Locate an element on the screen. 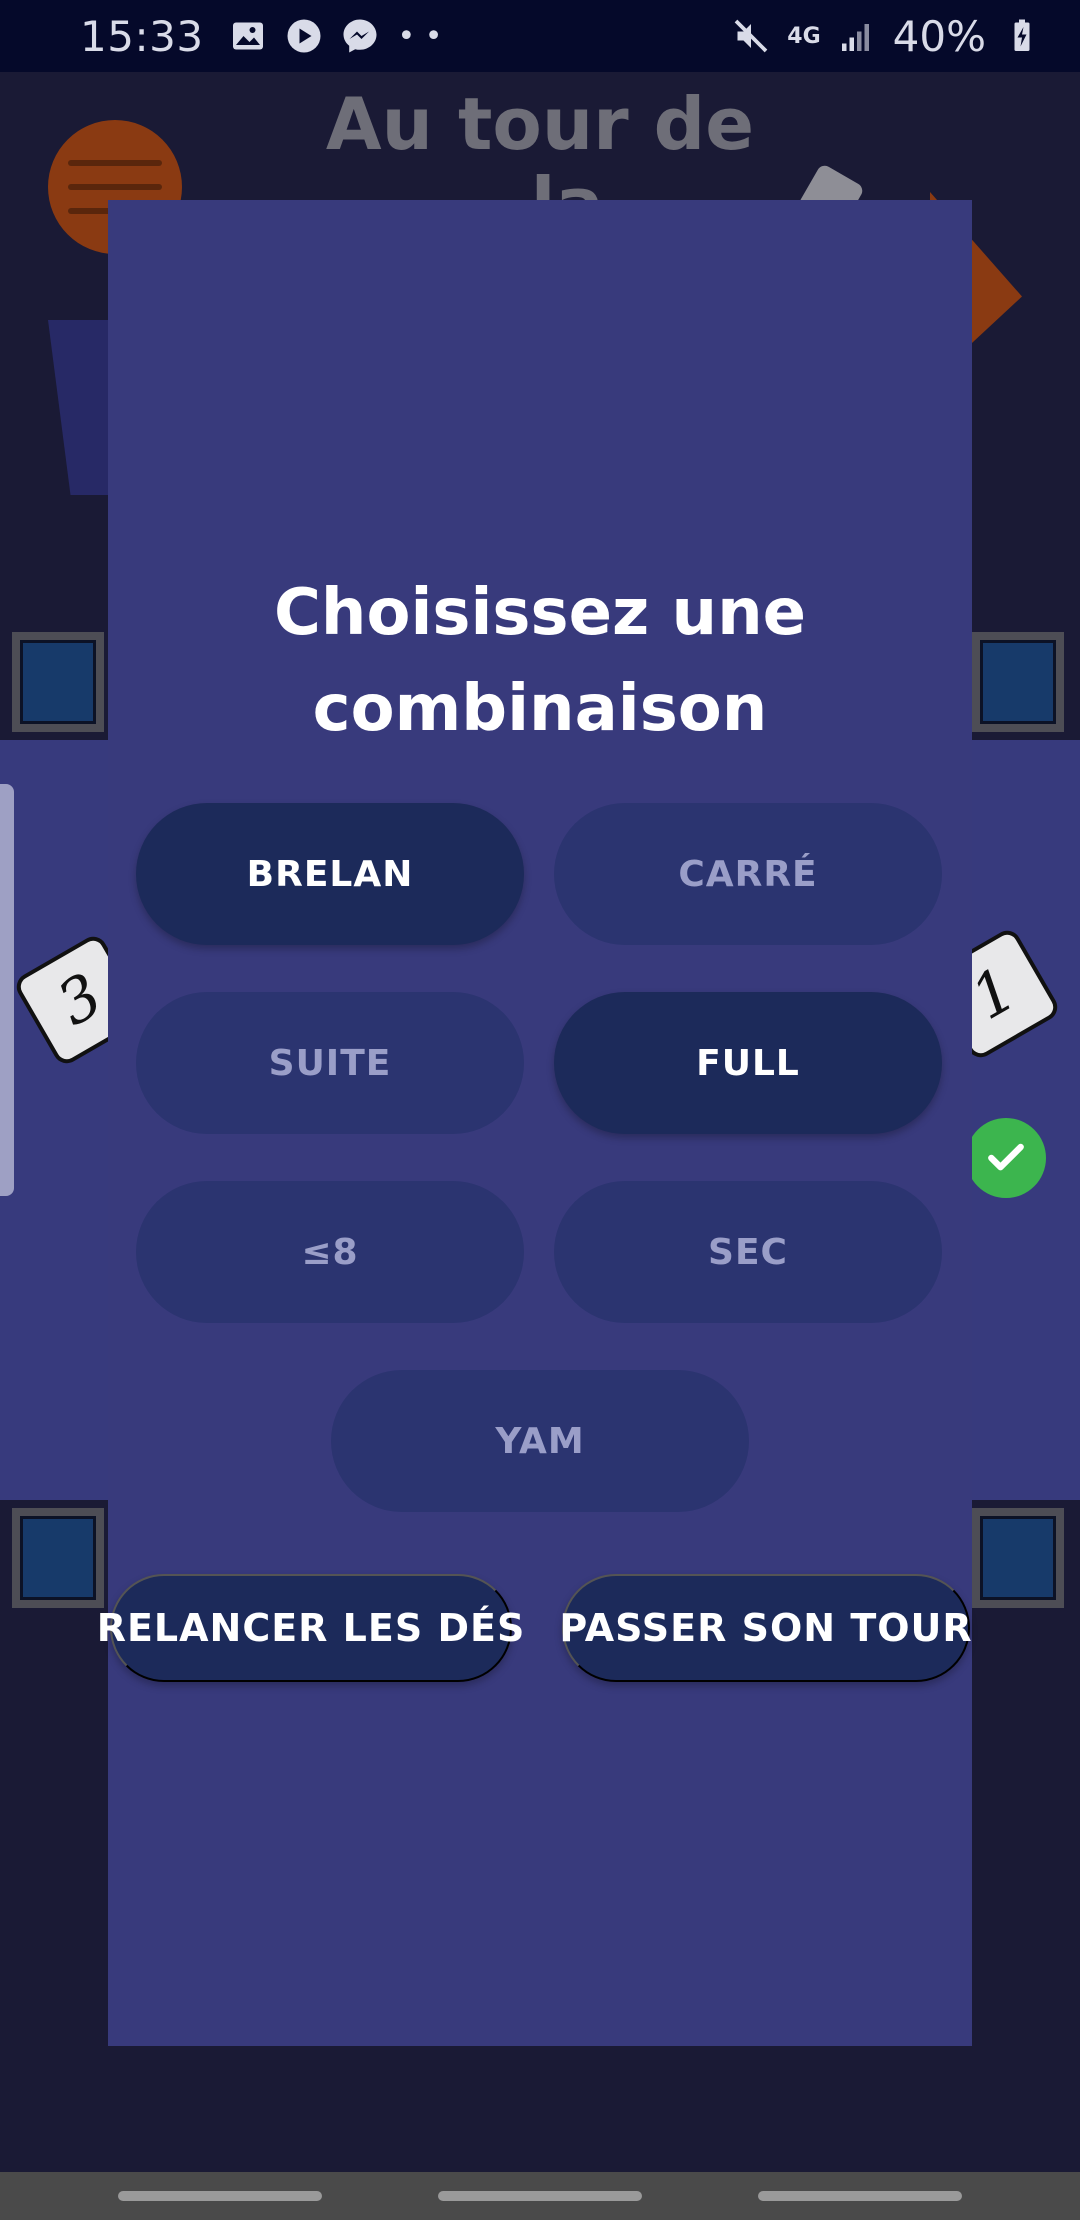 This screenshot has height=2220, width=1080. network-type: 4G is located at coordinates (804, 36).